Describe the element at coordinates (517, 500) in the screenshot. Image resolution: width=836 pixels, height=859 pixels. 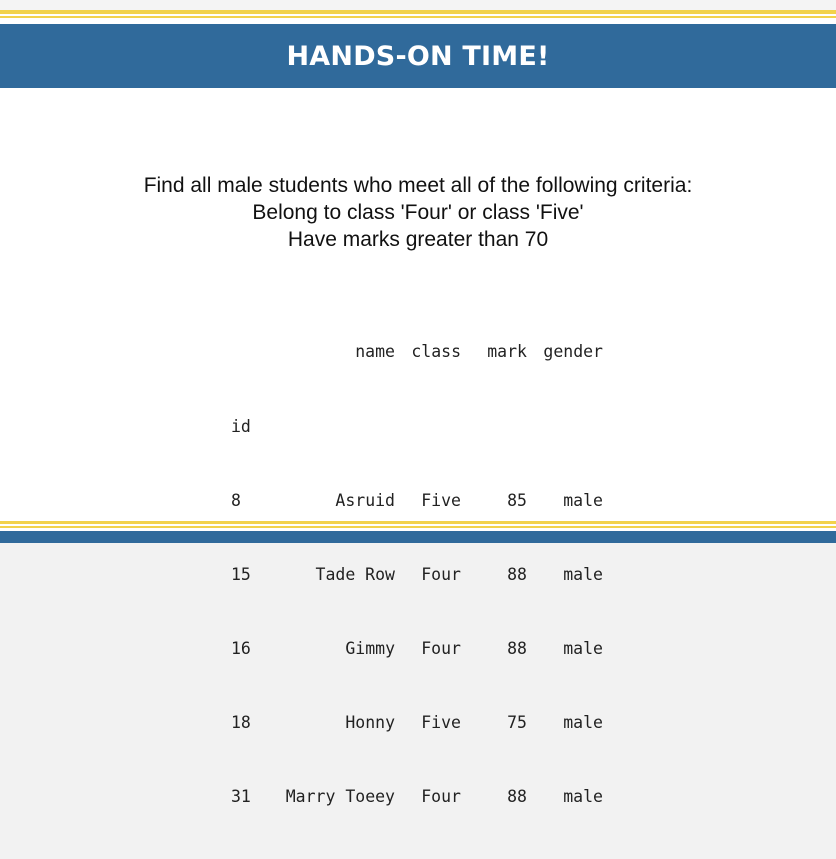
I see `row-mark: 85` at that location.